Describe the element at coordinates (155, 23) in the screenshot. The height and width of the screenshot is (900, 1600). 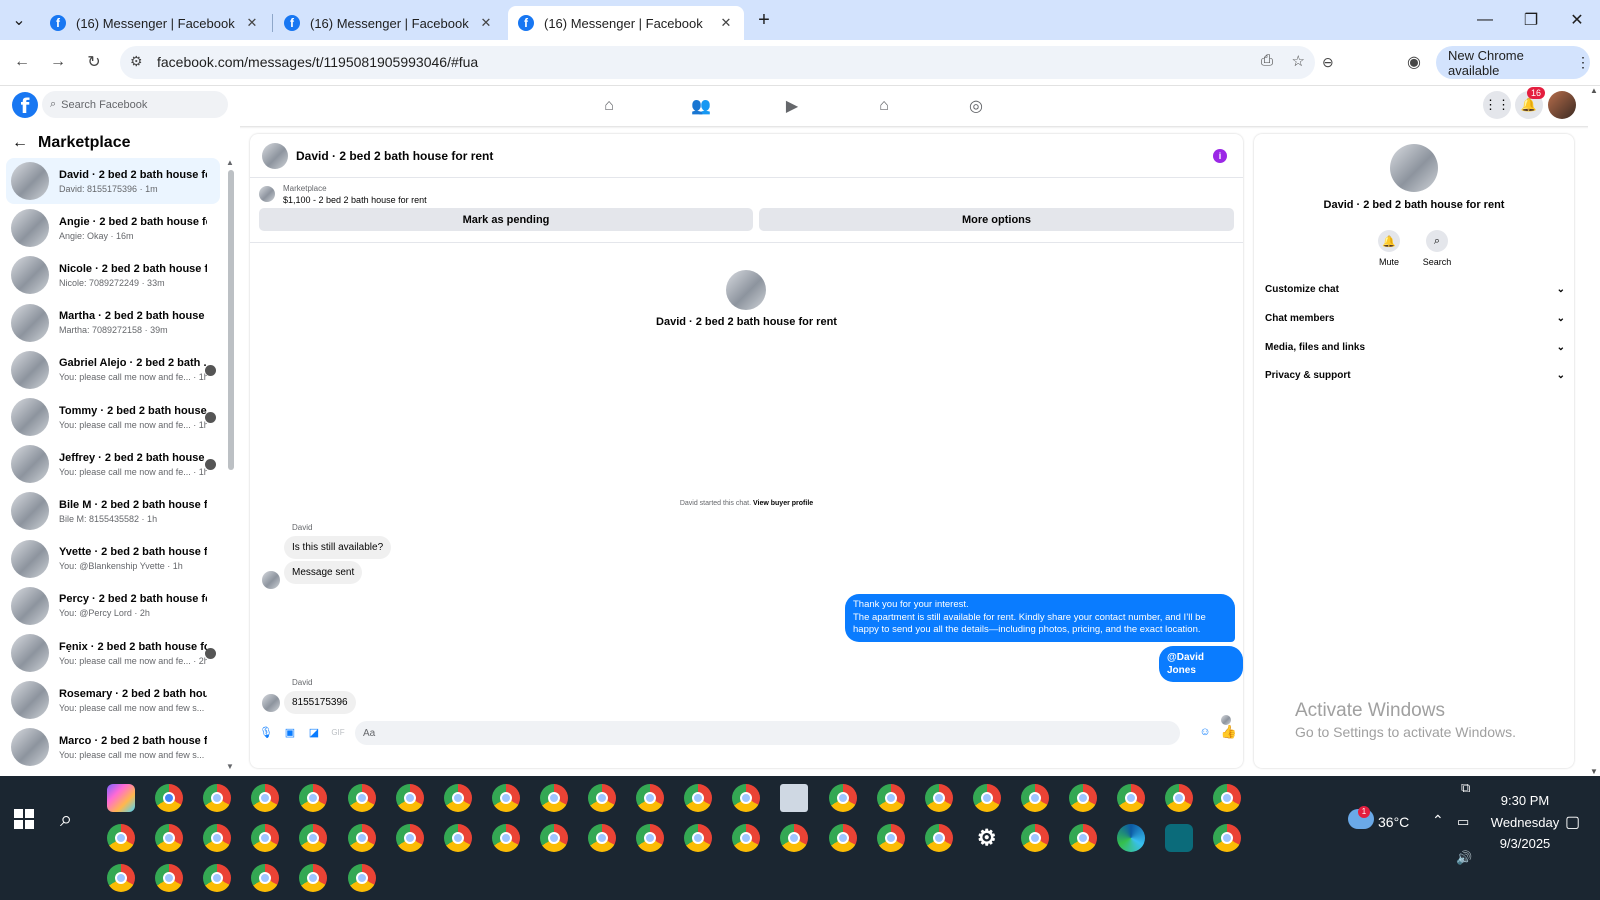
I see `browser-tab-1: f (16) Messenger | Facebook ✕` at that location.